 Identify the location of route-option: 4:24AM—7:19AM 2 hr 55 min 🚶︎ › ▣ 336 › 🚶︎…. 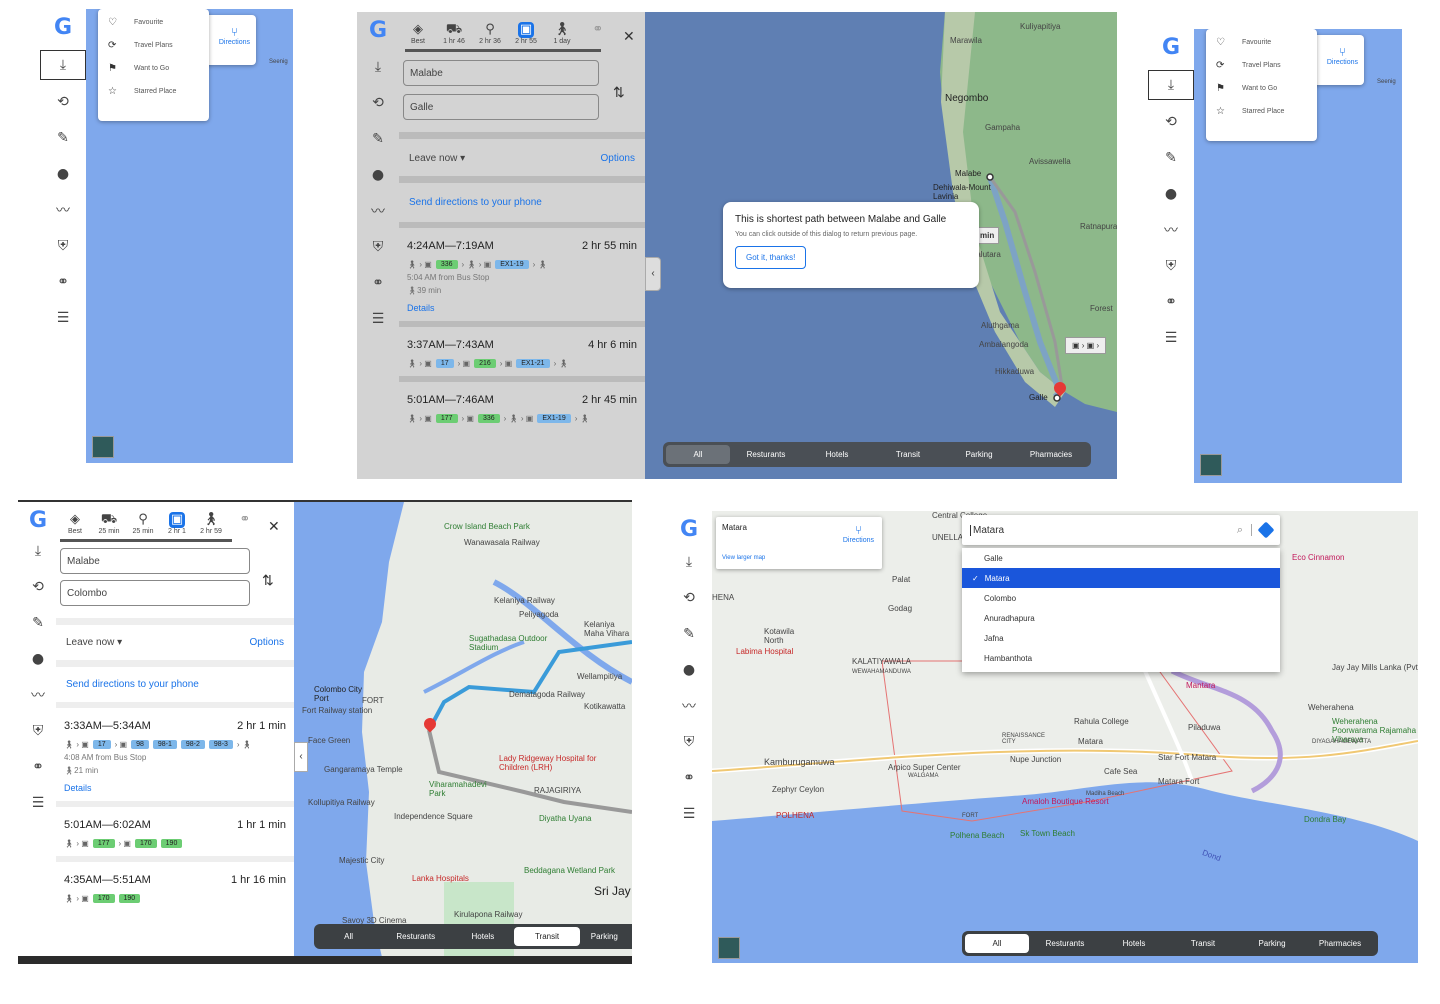
(522, 277).